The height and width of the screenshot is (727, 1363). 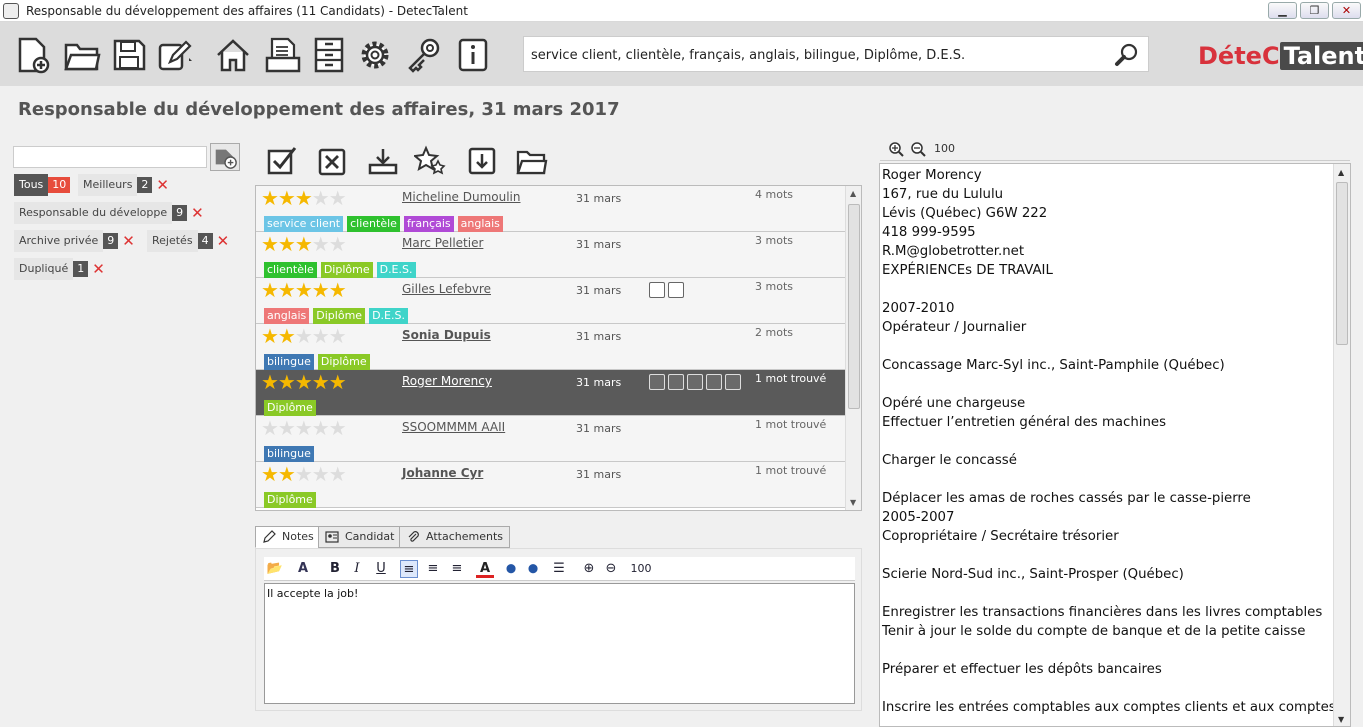 I want to click on filter-duplique: Dupliqué 1 ✕, so click(x=59, y=269).